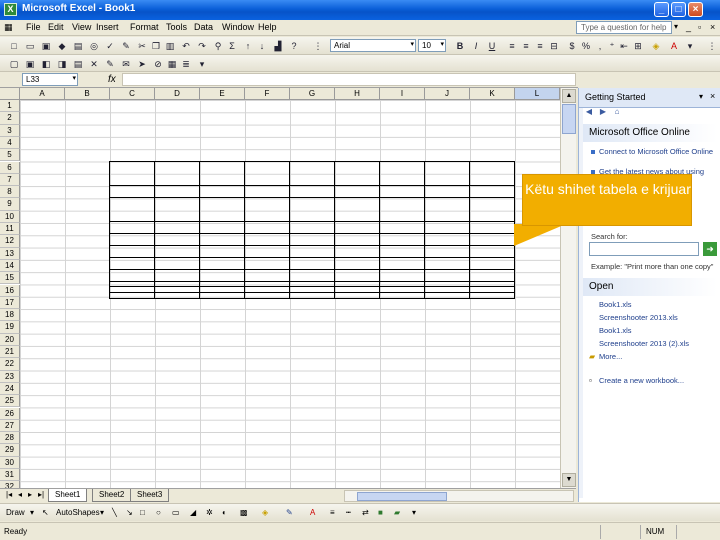  What do you see at coordinates (262, 46) in the screenshot?
I see `sort-descending-icon: ↓` at bounding box center [262, 46].